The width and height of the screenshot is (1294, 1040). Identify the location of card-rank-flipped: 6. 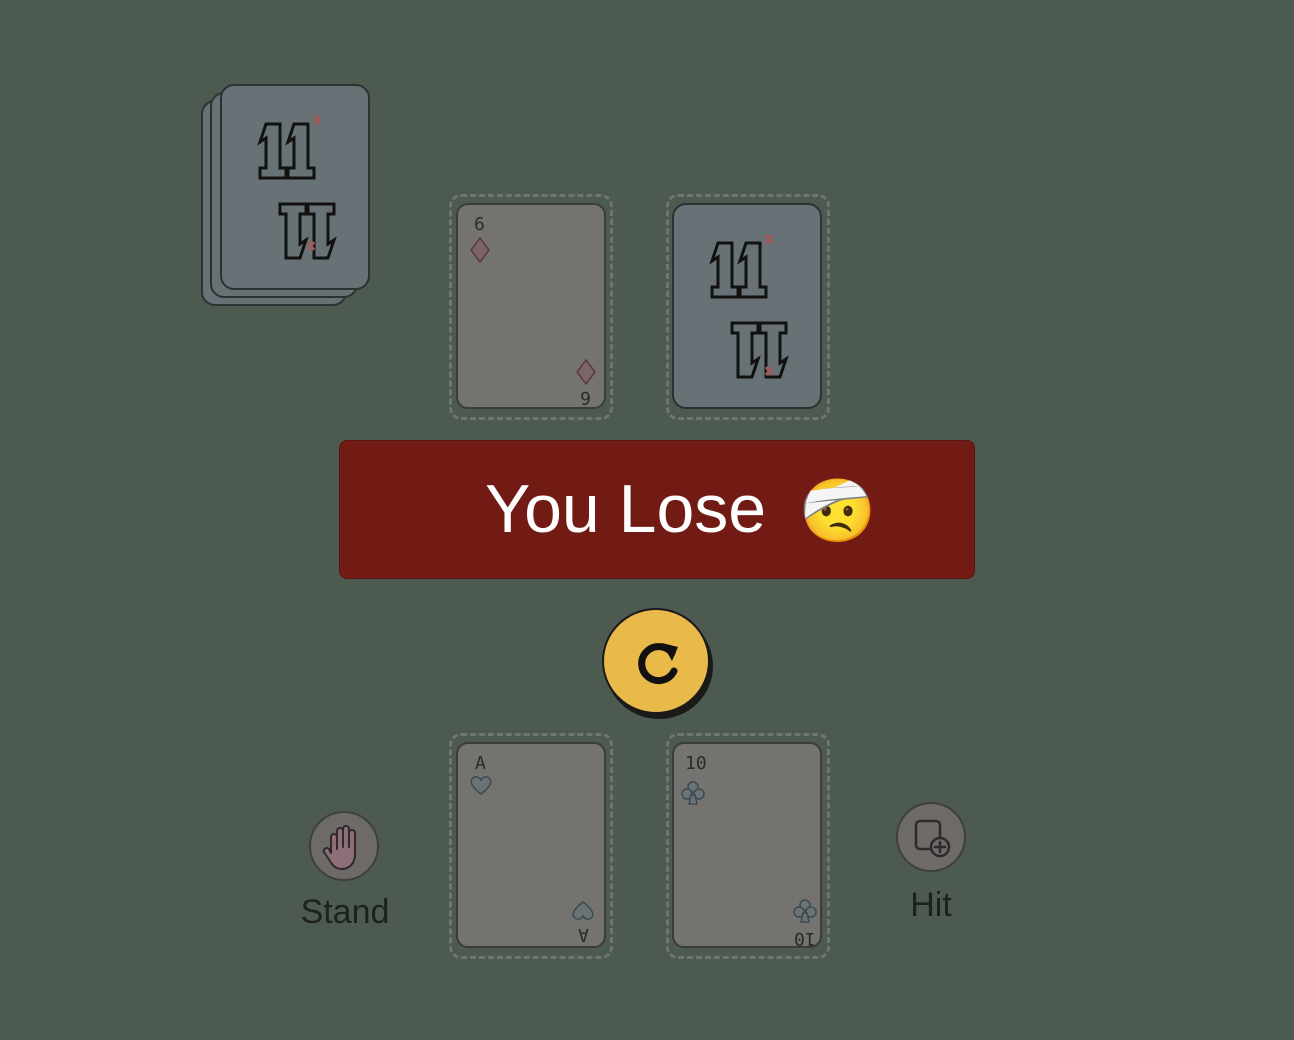
(585, 397).